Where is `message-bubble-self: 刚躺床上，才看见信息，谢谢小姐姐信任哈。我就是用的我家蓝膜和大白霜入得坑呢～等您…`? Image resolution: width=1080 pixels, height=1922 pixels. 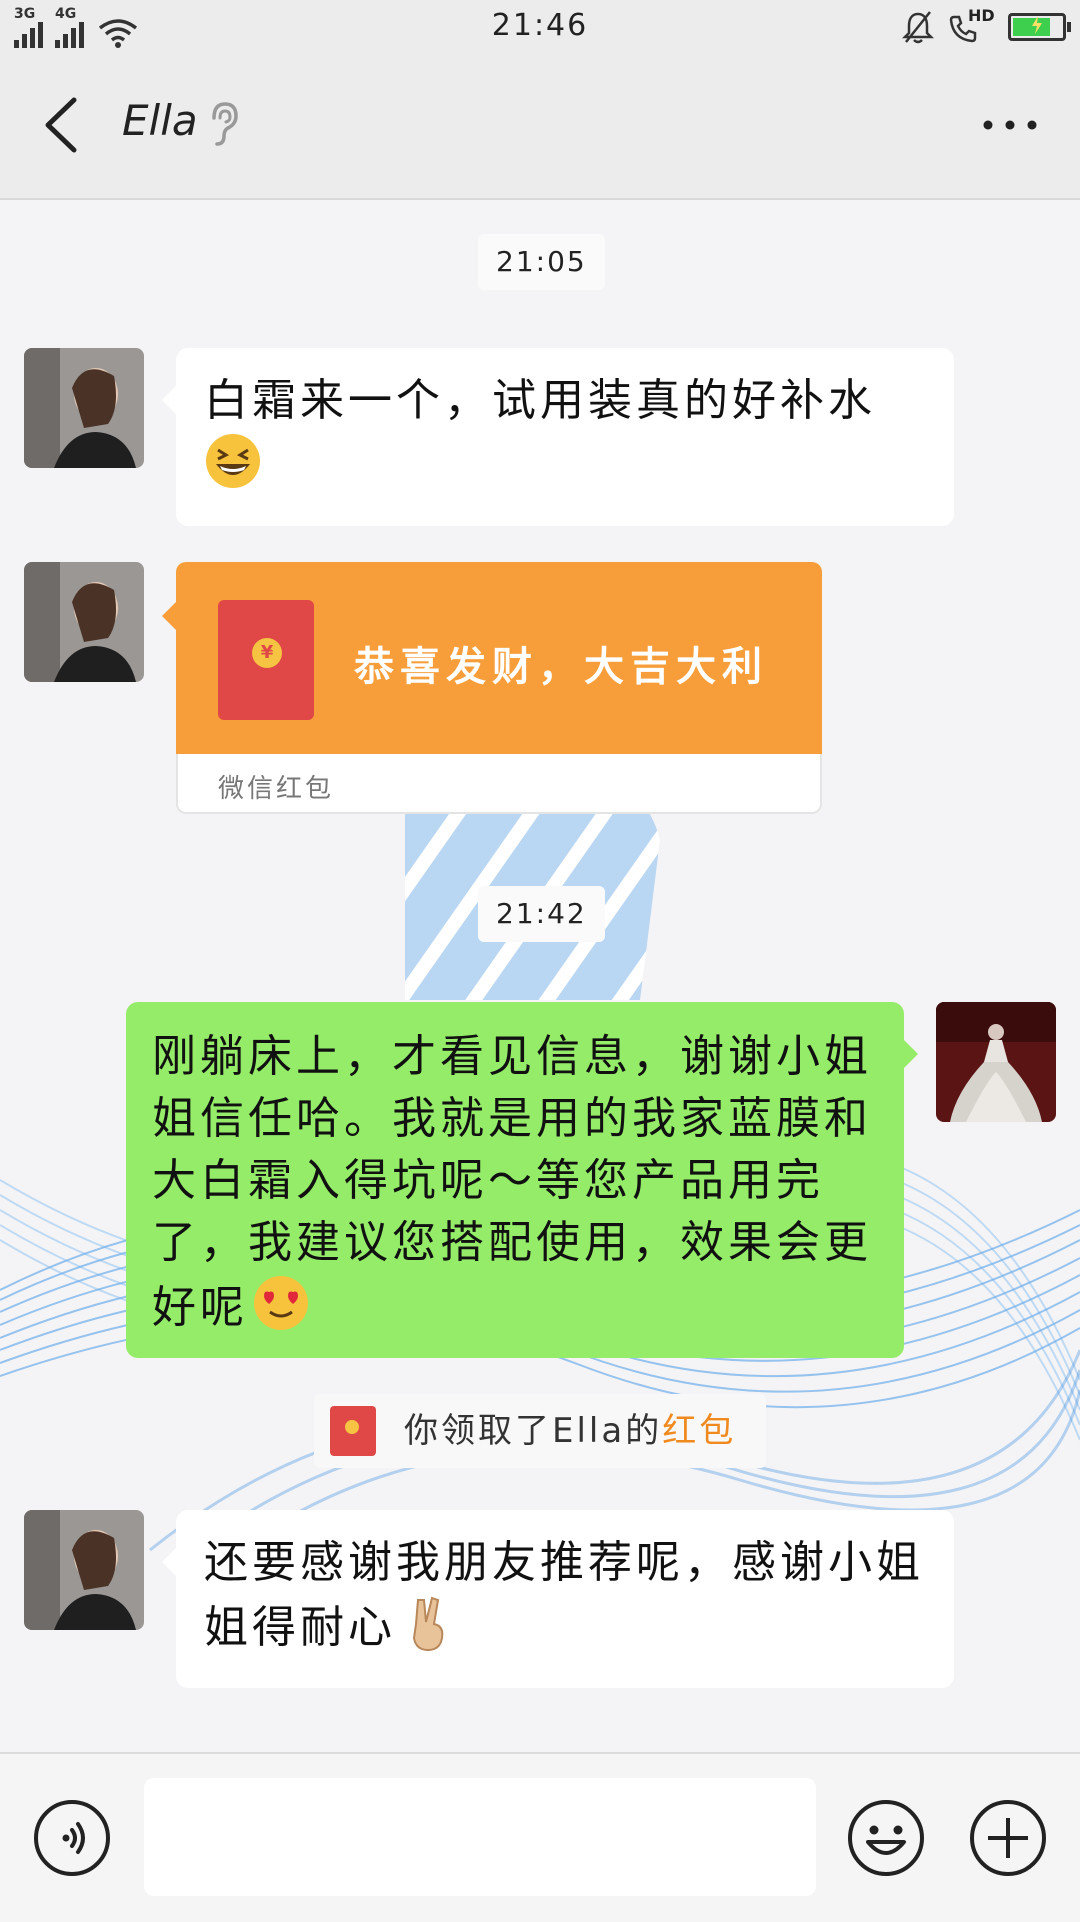 message-bubble-self: 刚躺床上，才看见信息，谢谢小姐姐信任哈。我就是用的我家蓝膜和大白霜入得坑呢～等您… is located at coordinates (522, 1180).